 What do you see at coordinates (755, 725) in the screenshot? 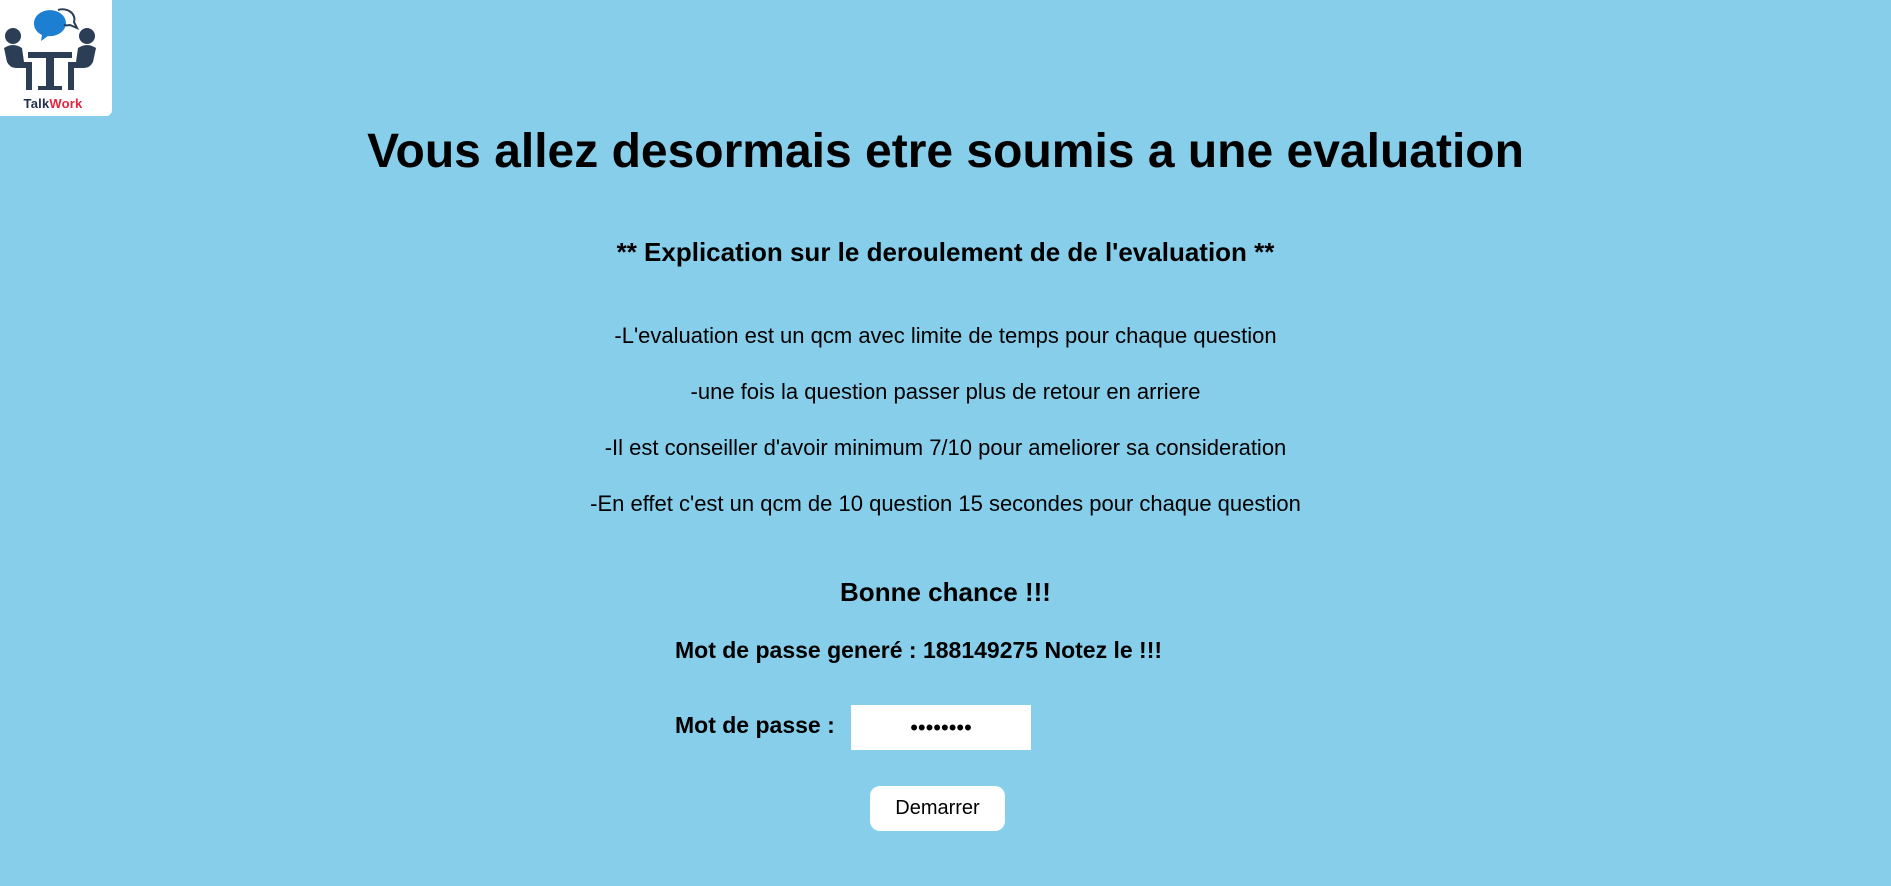
I see `password-label: Mot de passe :` at bounding box center [755, 725].